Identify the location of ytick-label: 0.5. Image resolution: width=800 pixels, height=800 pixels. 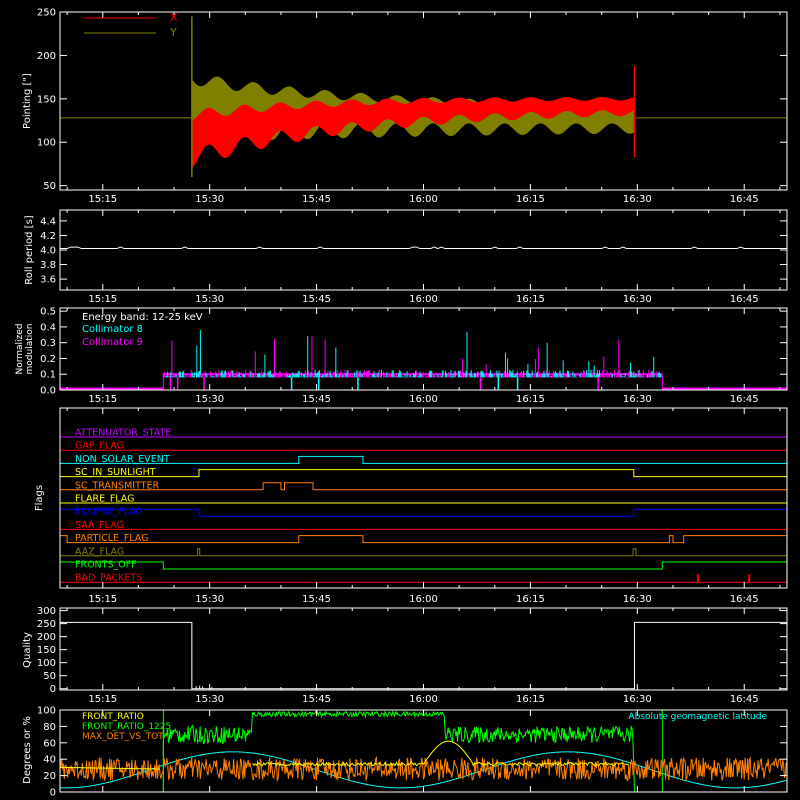
(48, 312).